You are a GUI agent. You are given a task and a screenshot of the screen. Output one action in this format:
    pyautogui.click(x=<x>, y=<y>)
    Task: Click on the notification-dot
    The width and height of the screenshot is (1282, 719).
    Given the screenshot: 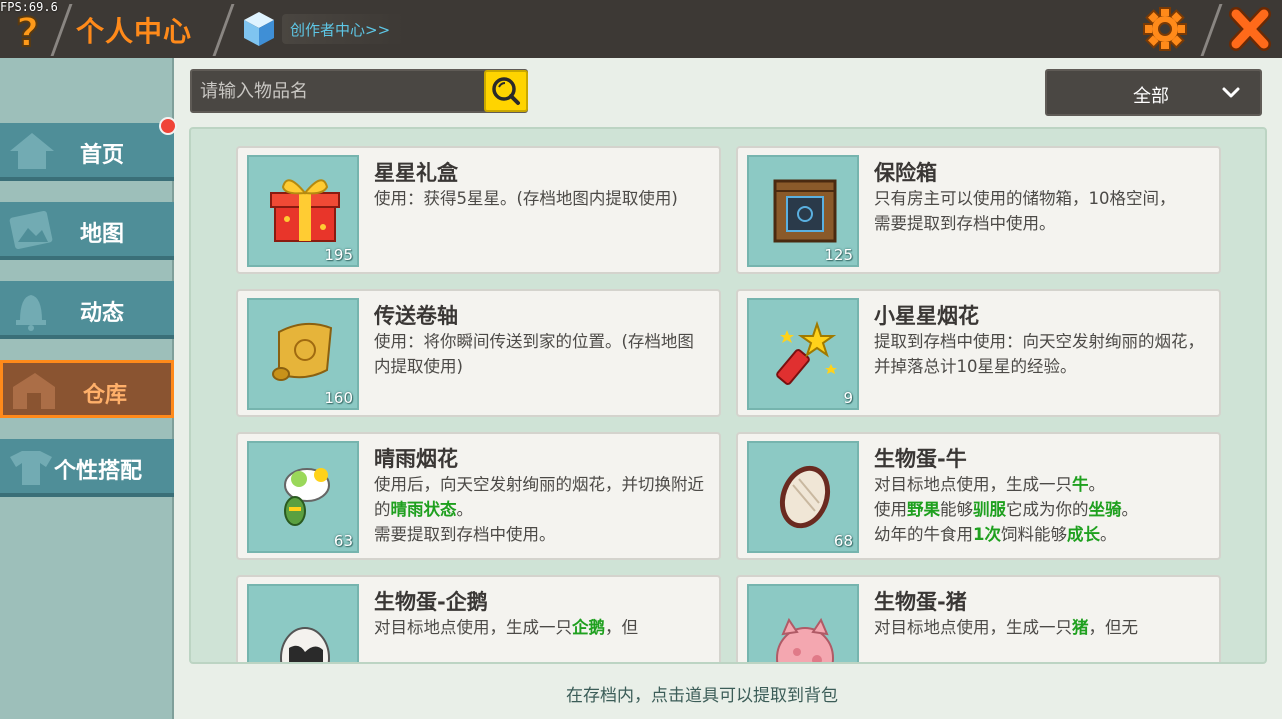 What is the action you would take?
    pyautogui.click(x=168, y=126)
    